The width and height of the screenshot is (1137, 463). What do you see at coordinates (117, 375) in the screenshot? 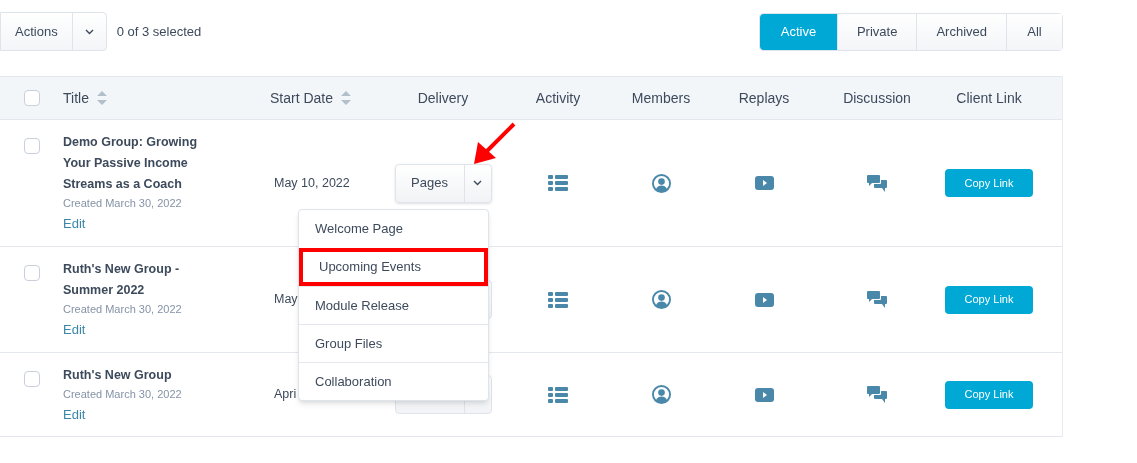
I see `group-title: Ruth's New Group` at bounding box center [117, 375].